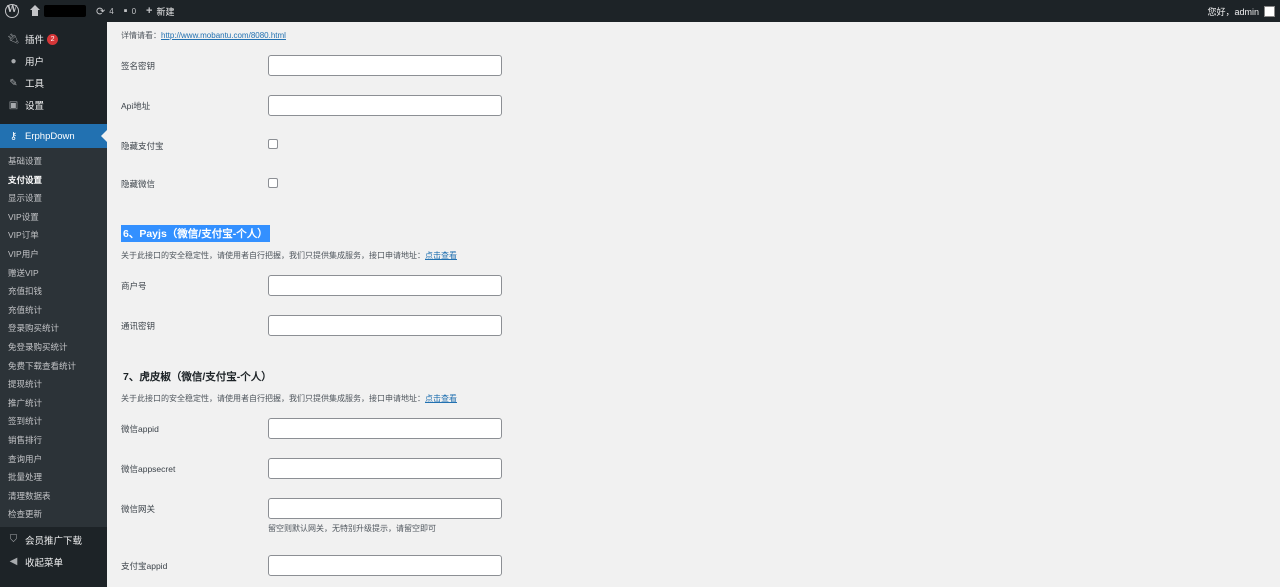  I want to click on sidebar-item-label: 插件, so click(35, 40).